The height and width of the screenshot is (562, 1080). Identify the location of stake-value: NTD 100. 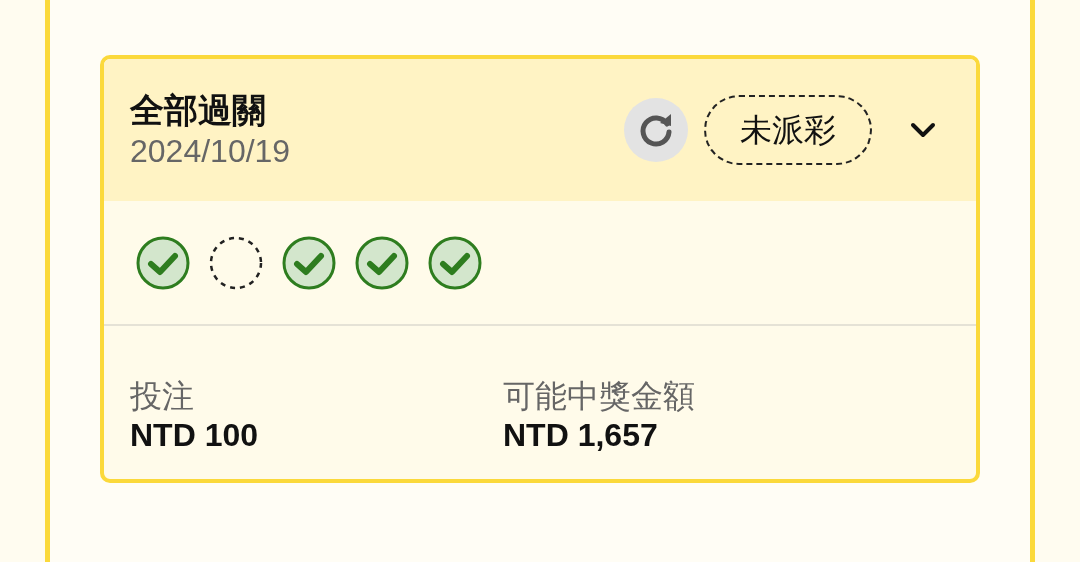
(195, 435).